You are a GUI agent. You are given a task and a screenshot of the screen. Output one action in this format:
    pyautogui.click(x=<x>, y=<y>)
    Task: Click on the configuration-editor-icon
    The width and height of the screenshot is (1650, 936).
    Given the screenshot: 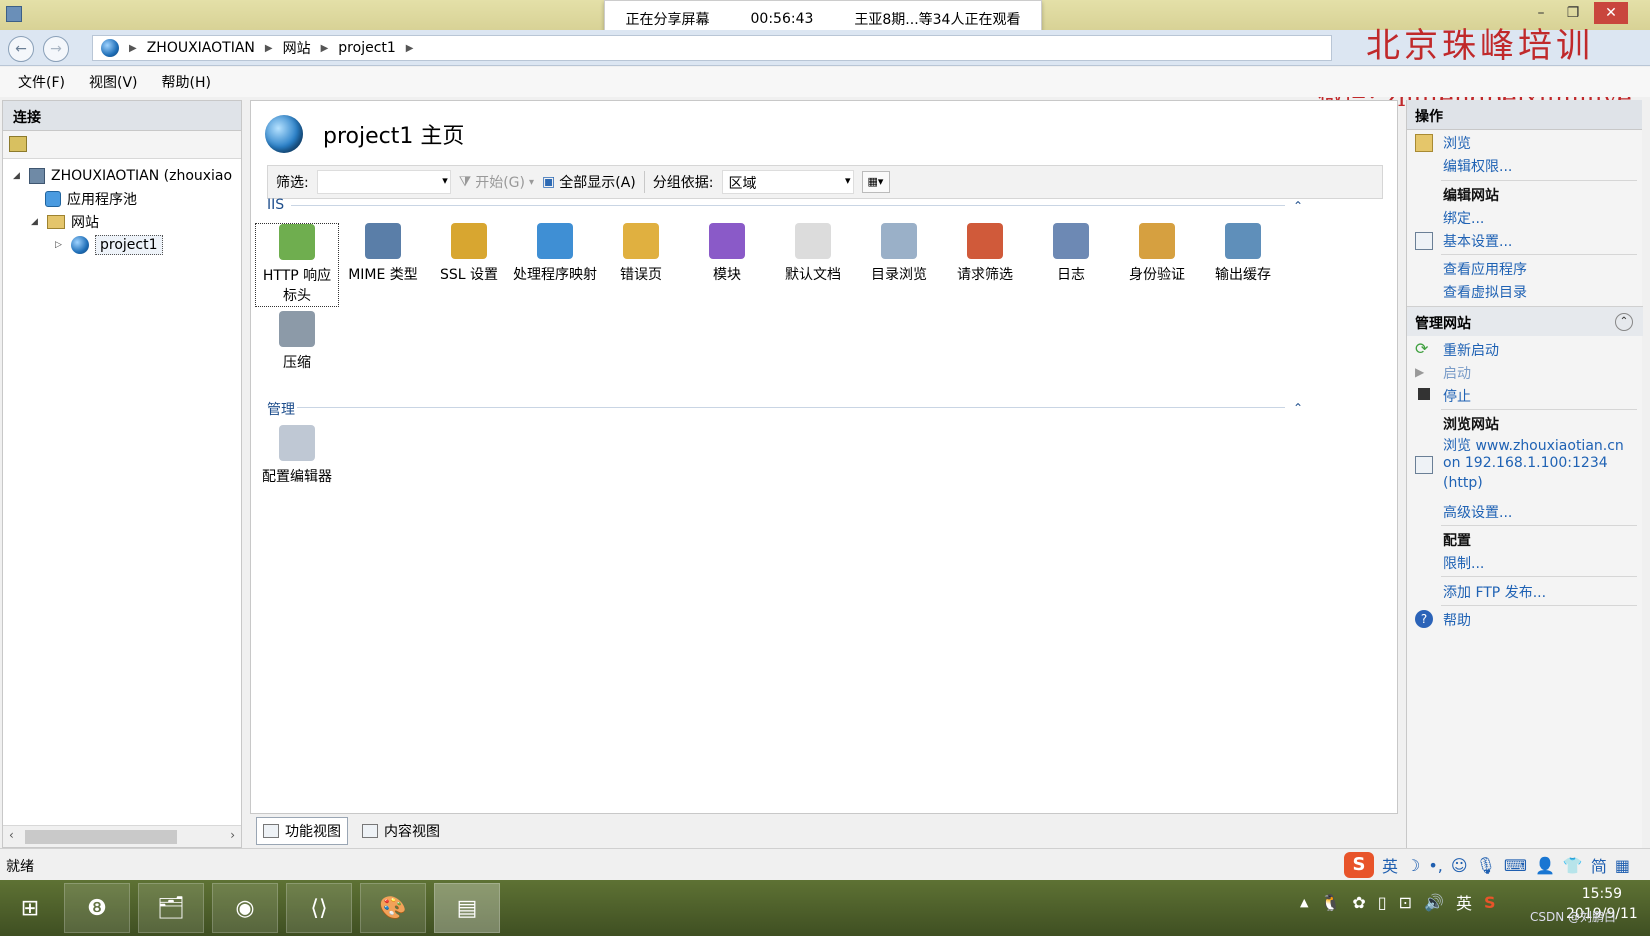 What is the action you would take?
    pyautogui.click(x=297, y=443)
    